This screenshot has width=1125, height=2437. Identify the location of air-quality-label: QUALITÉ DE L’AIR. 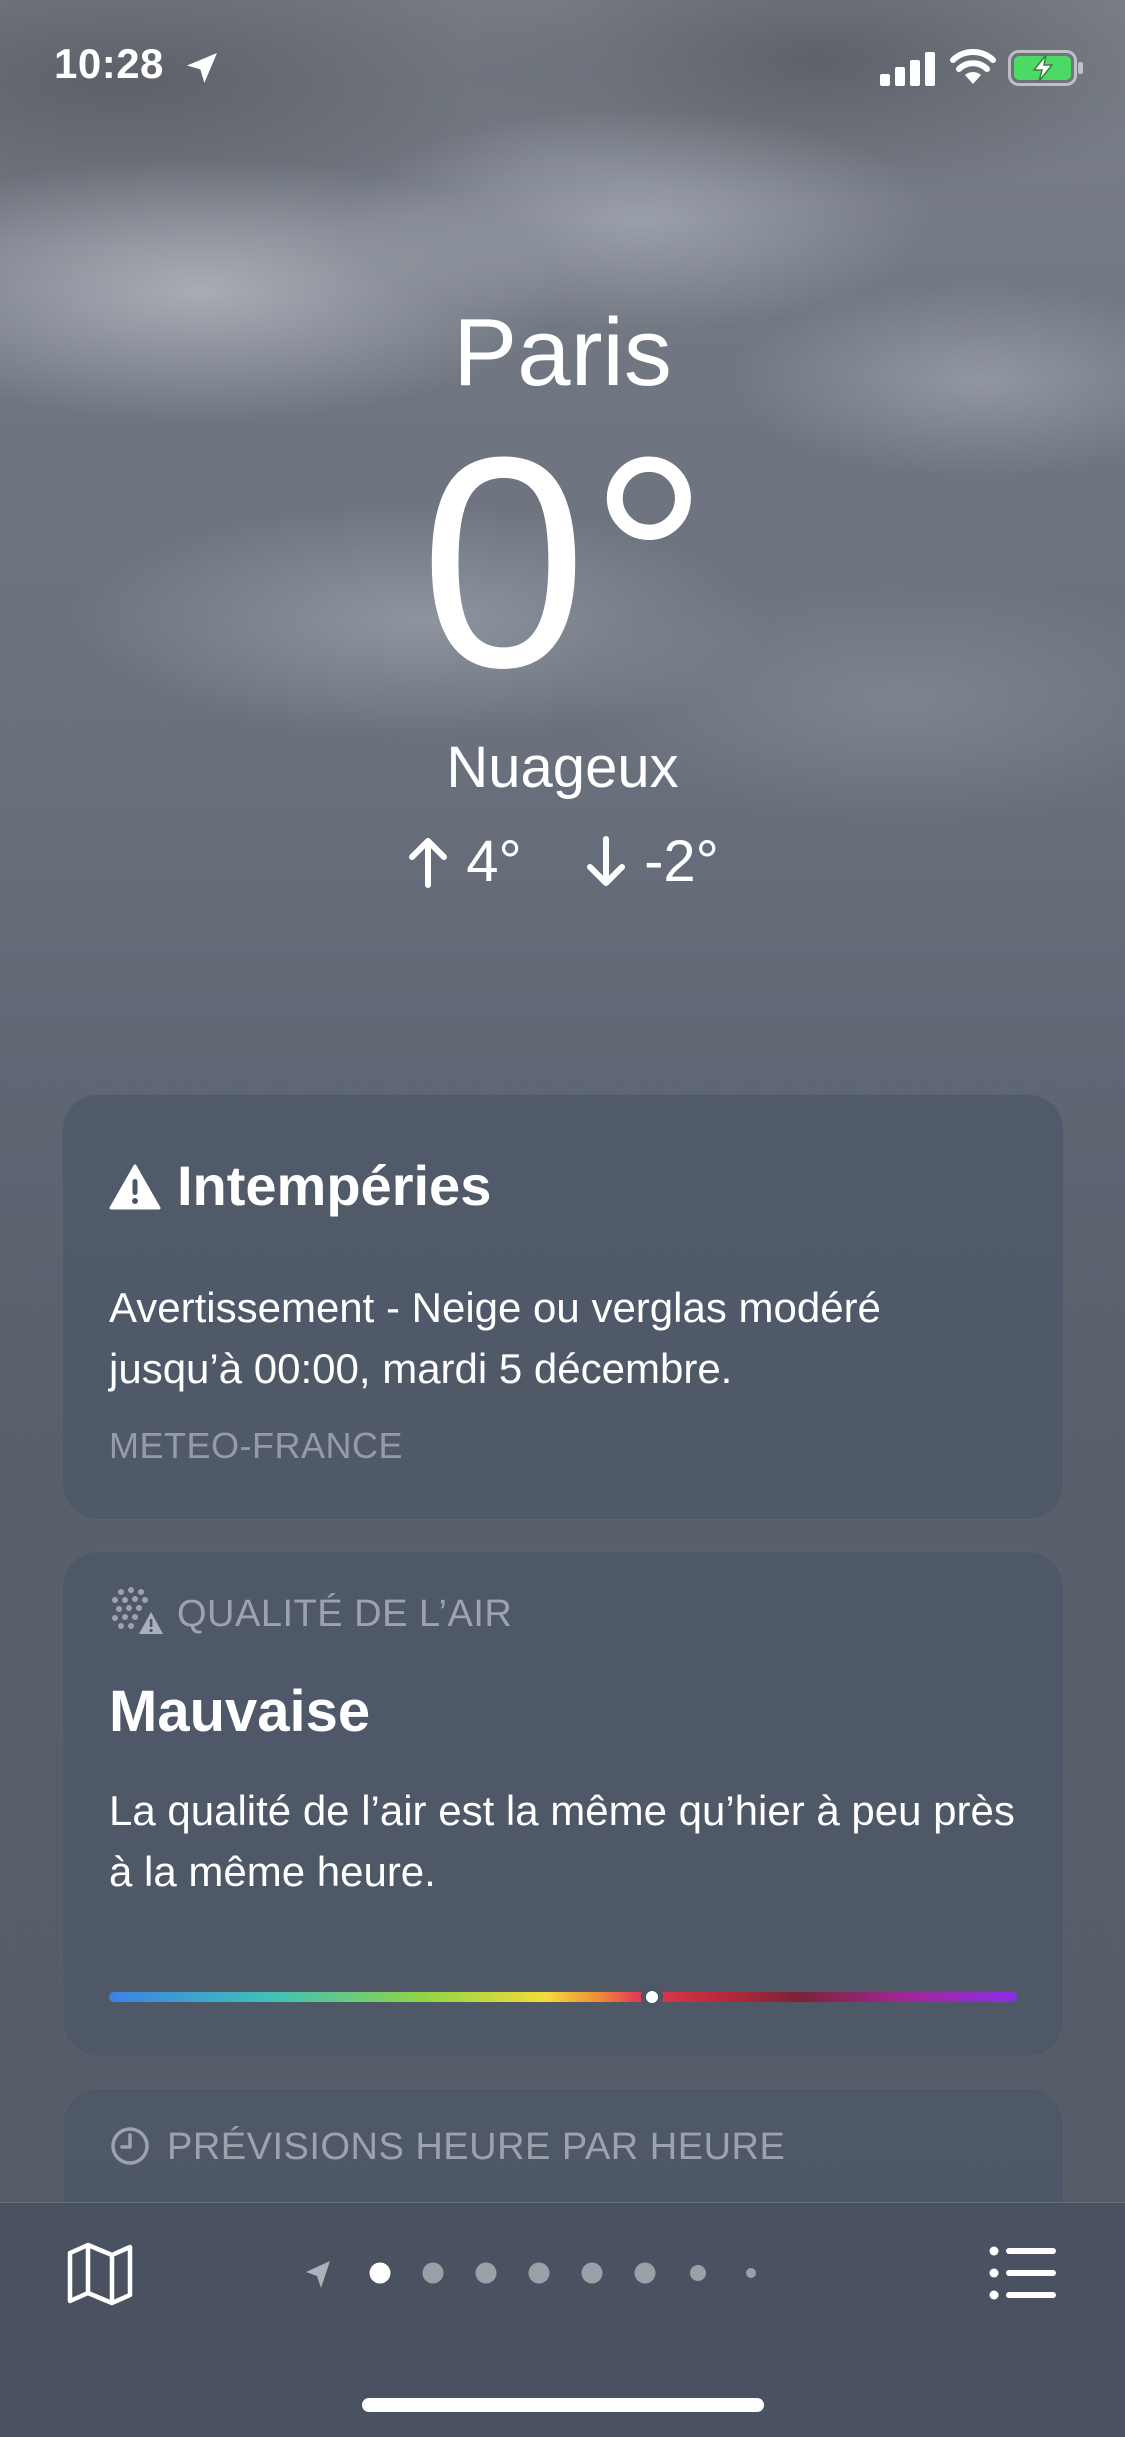
(345, 1614).